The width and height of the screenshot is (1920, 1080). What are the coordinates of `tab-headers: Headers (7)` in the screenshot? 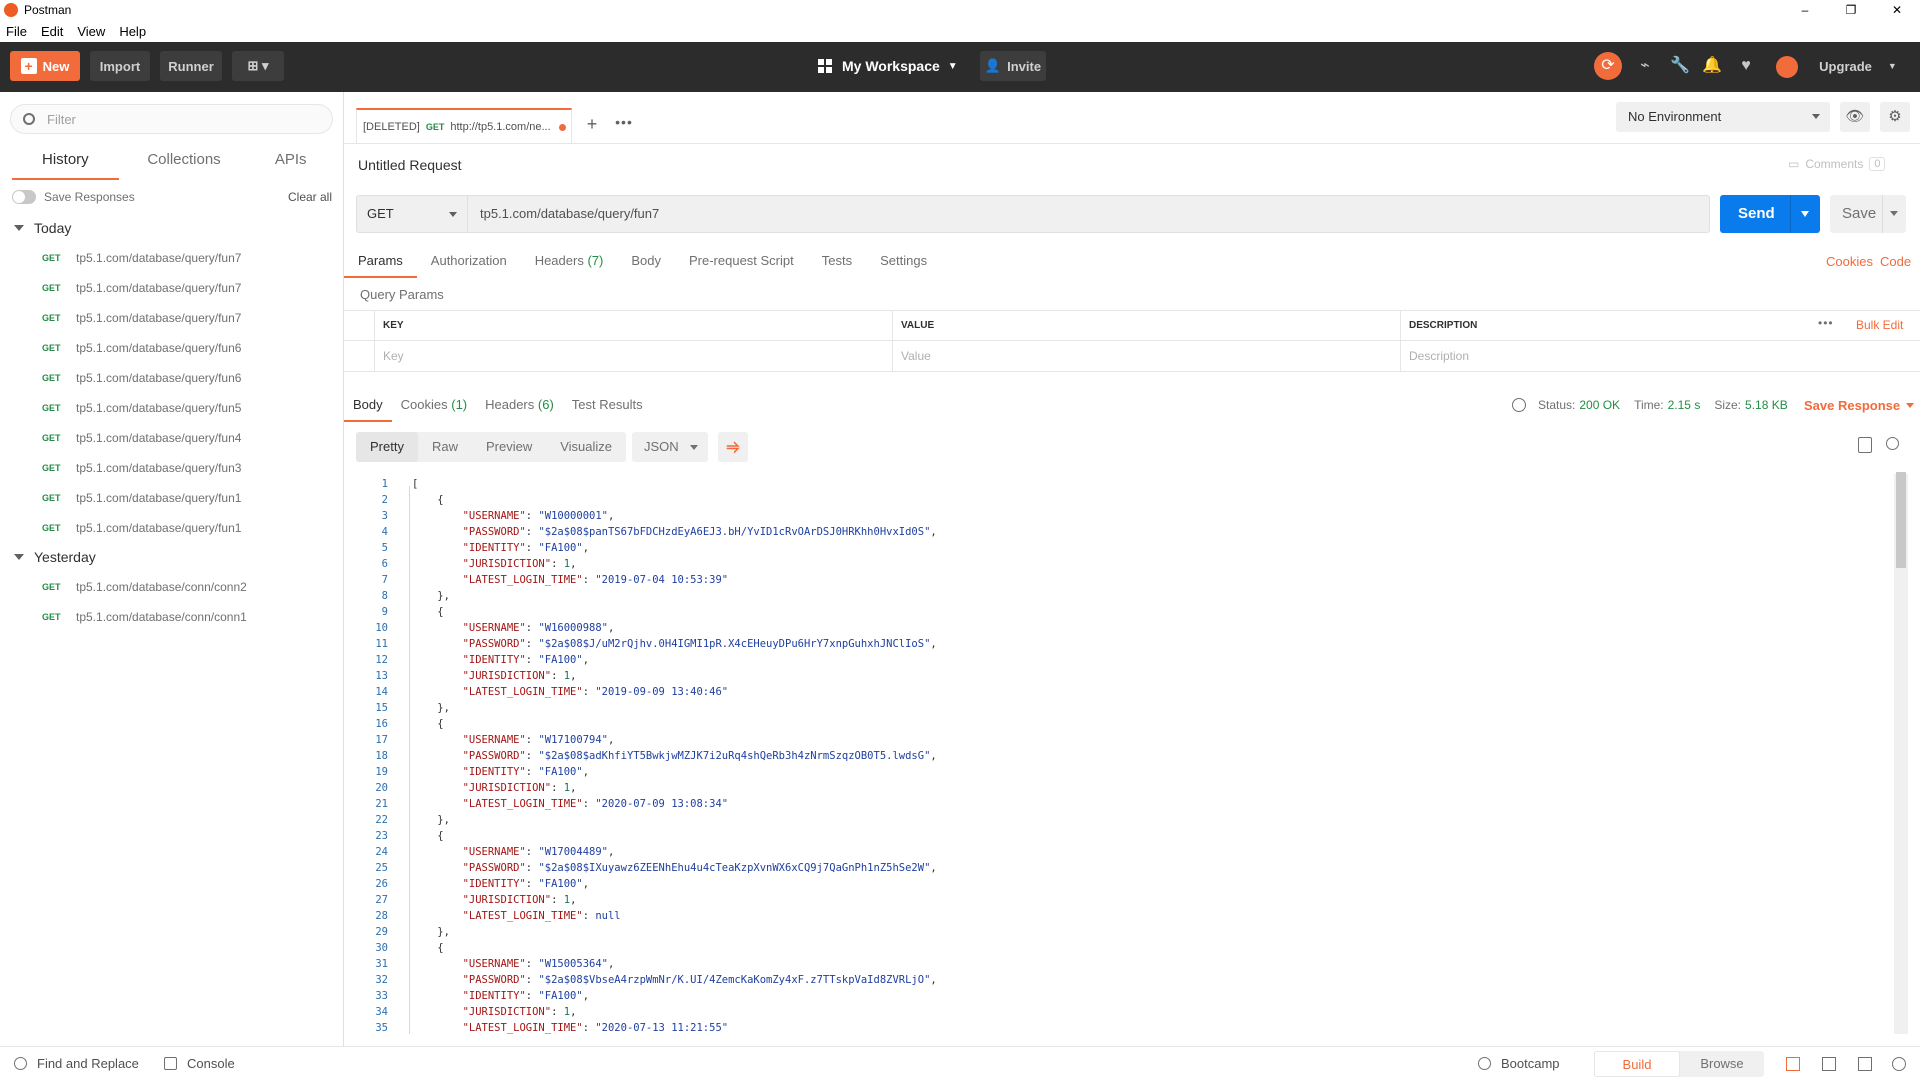 It's located at (569, 263).